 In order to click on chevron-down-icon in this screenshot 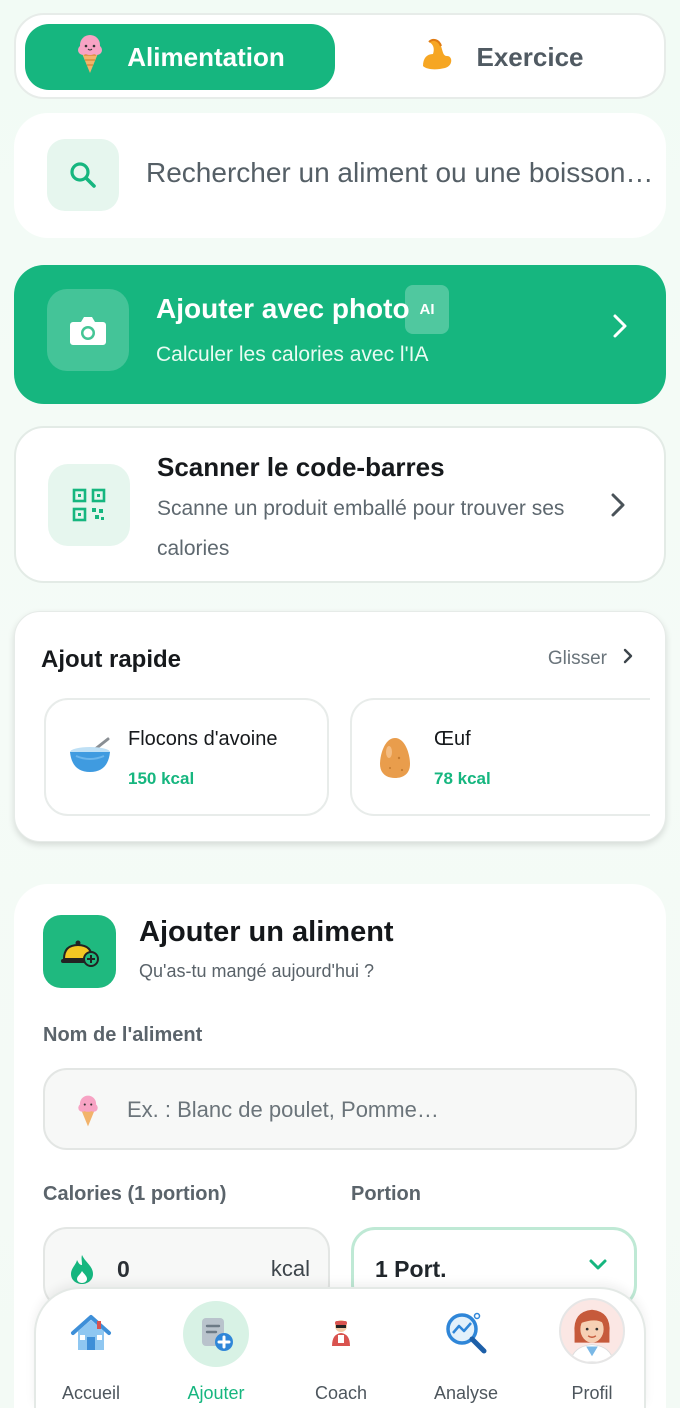, I will do `click(598, 1267)`.